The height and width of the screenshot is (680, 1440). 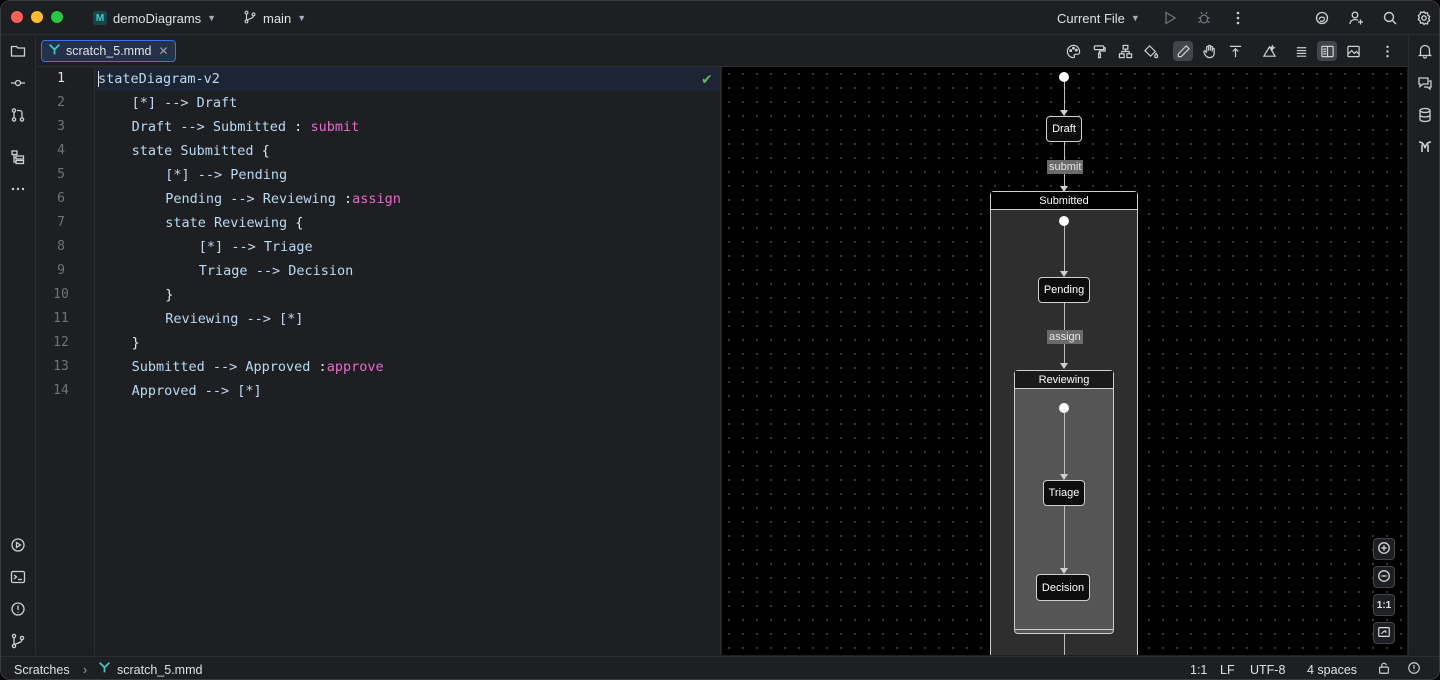 What do you see at coordinates (57, 17) in the screenshot?
I see `maximize-window-button` at bounding box center [57, 17].